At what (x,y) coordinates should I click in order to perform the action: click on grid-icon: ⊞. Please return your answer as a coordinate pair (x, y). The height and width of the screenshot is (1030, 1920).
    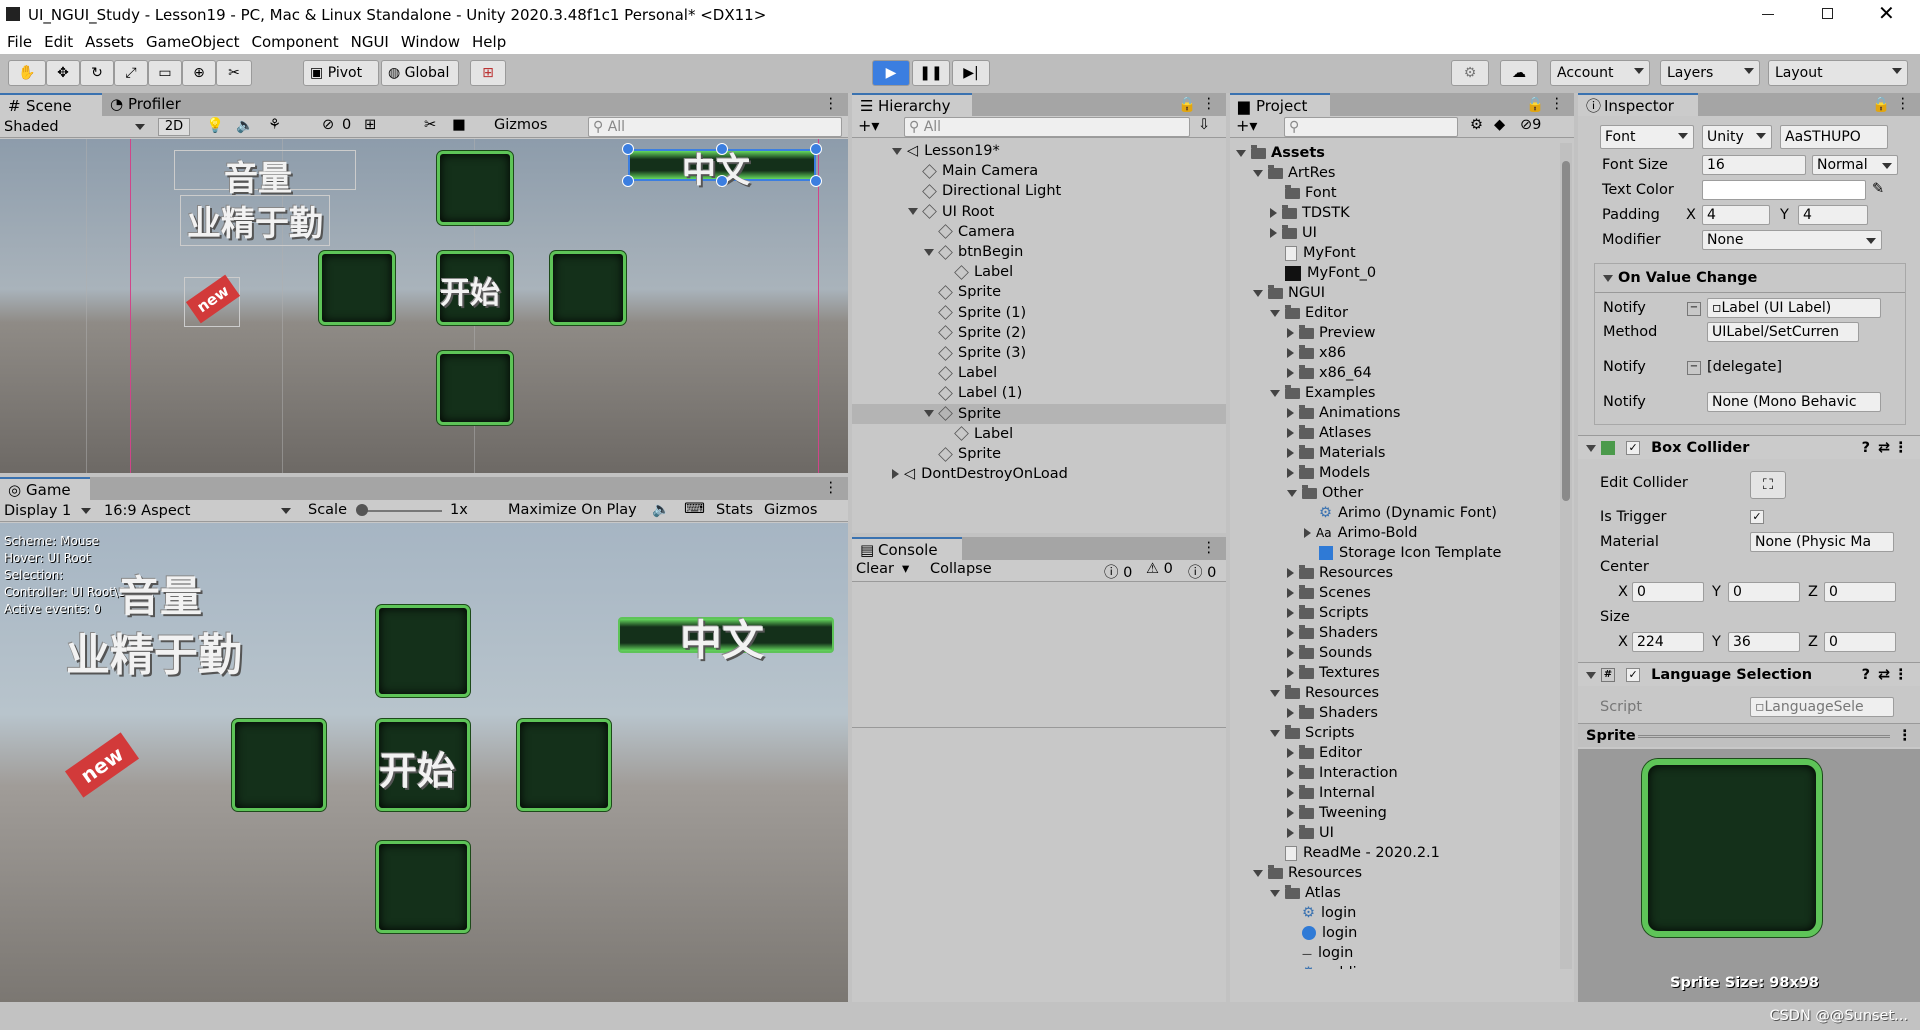
    Looking at the image, I should click on (370, 125).